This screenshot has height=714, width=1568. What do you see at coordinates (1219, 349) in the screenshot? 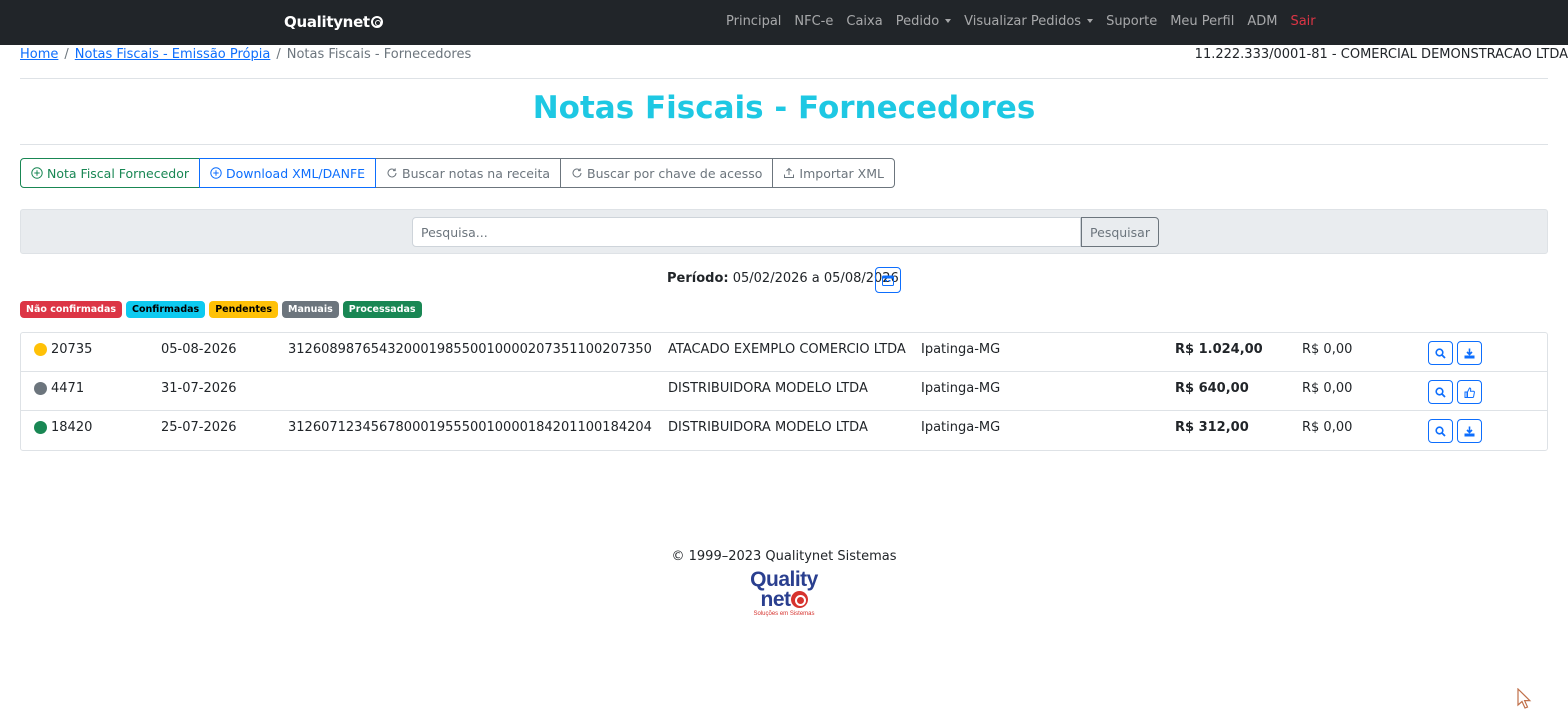
I see `invoice-total: R$ 1.024,00` at bounding box center [1219, 349].